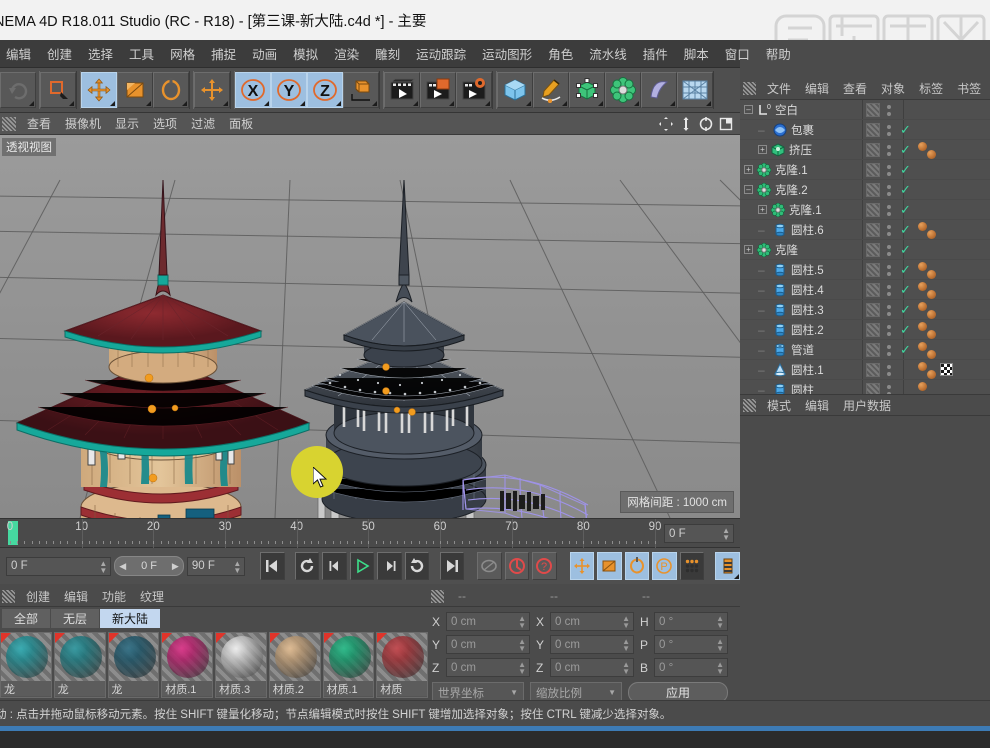 Image resolution: width=990 pixels, height=748 pixels. What do you see at coordinates (609, 566) in the screenshot?
I see `record-scale-button` at bounding box center [609, 566].